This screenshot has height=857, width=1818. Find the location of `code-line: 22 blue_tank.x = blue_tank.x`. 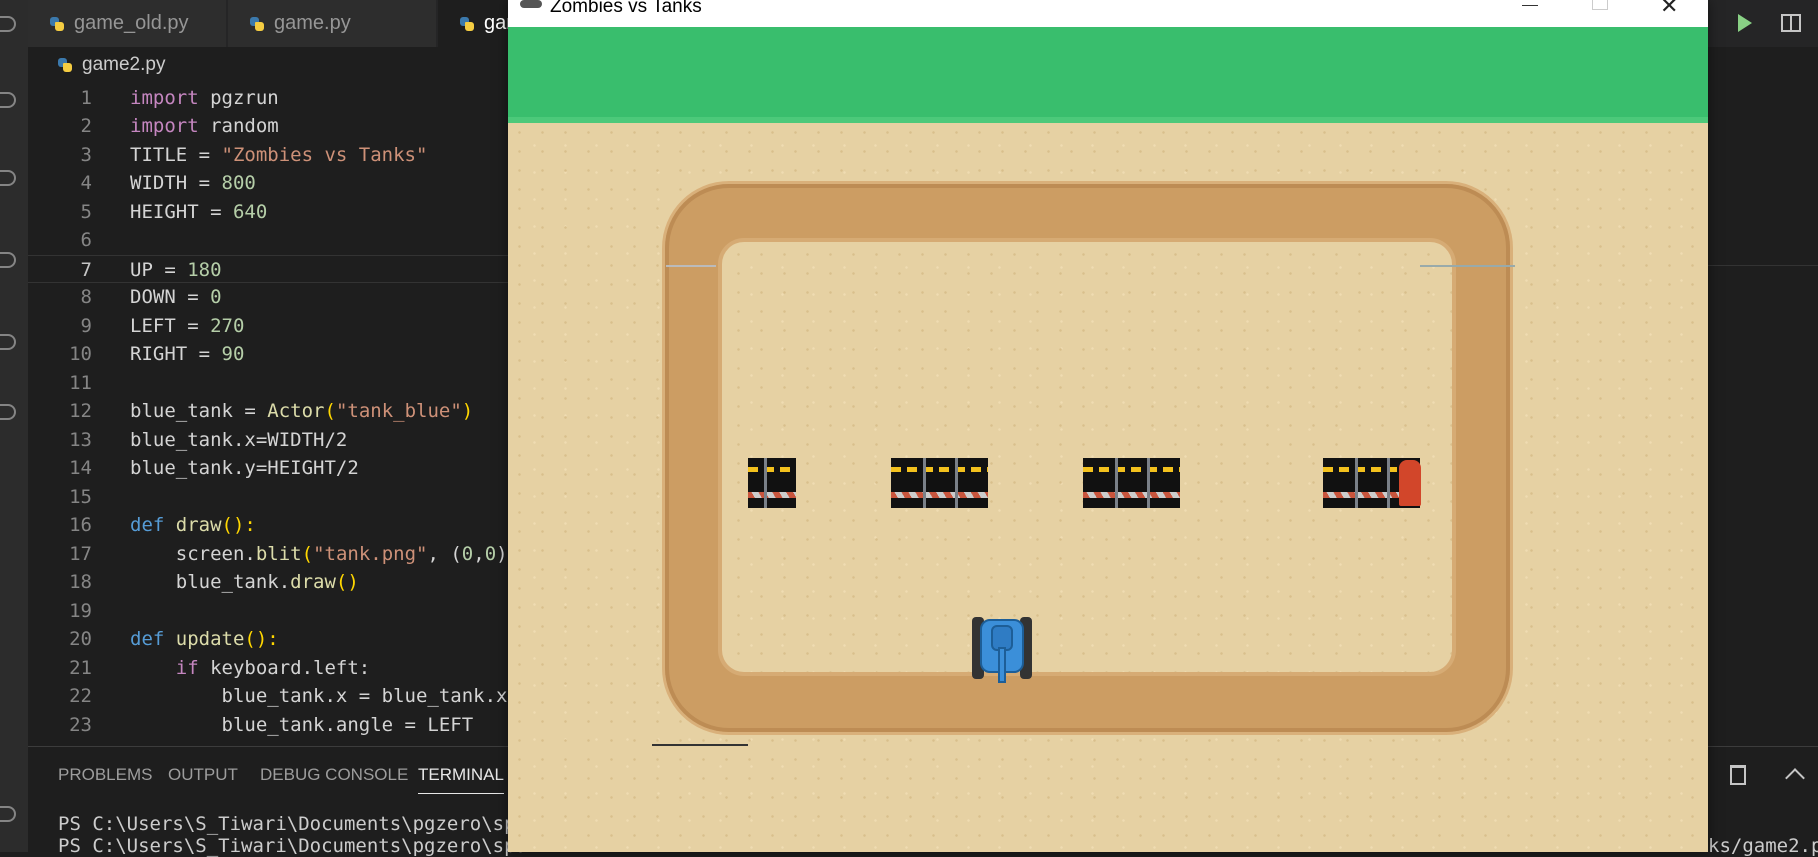

code-line: 22 blue_tank.x = blue_tank.x is located at coordinates (288, 696).